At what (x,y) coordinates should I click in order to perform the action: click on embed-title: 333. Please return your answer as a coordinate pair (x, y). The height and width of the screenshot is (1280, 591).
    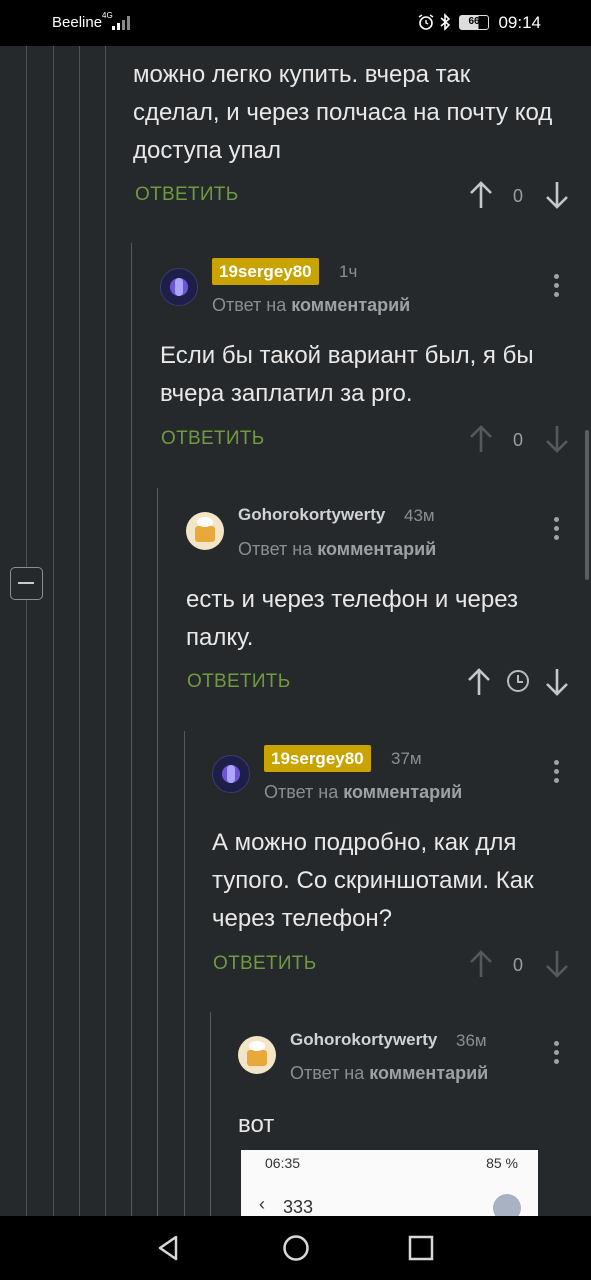
    Looking at the image, I should click on (298, 1207).